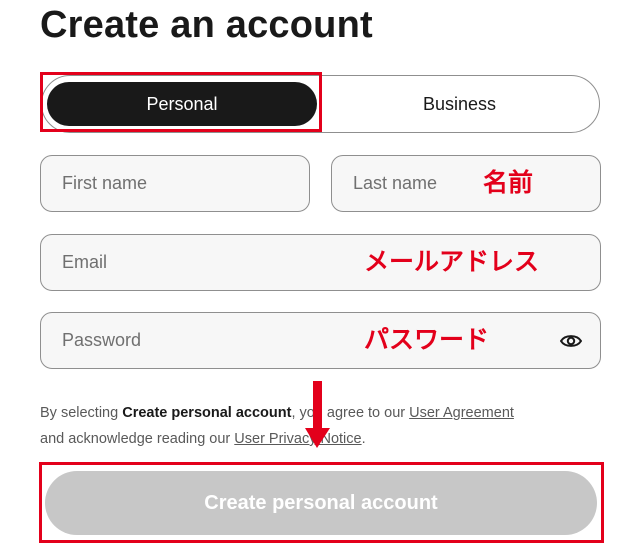 This screenshot has width=640, height=556. I want to click on password-placeholder: Password, so click(102, 340).